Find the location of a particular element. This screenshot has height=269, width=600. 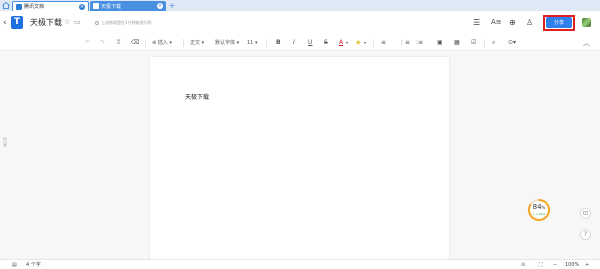

insert-menu: ⊕ 插入 ▾ is located at coordinates (162, 43).